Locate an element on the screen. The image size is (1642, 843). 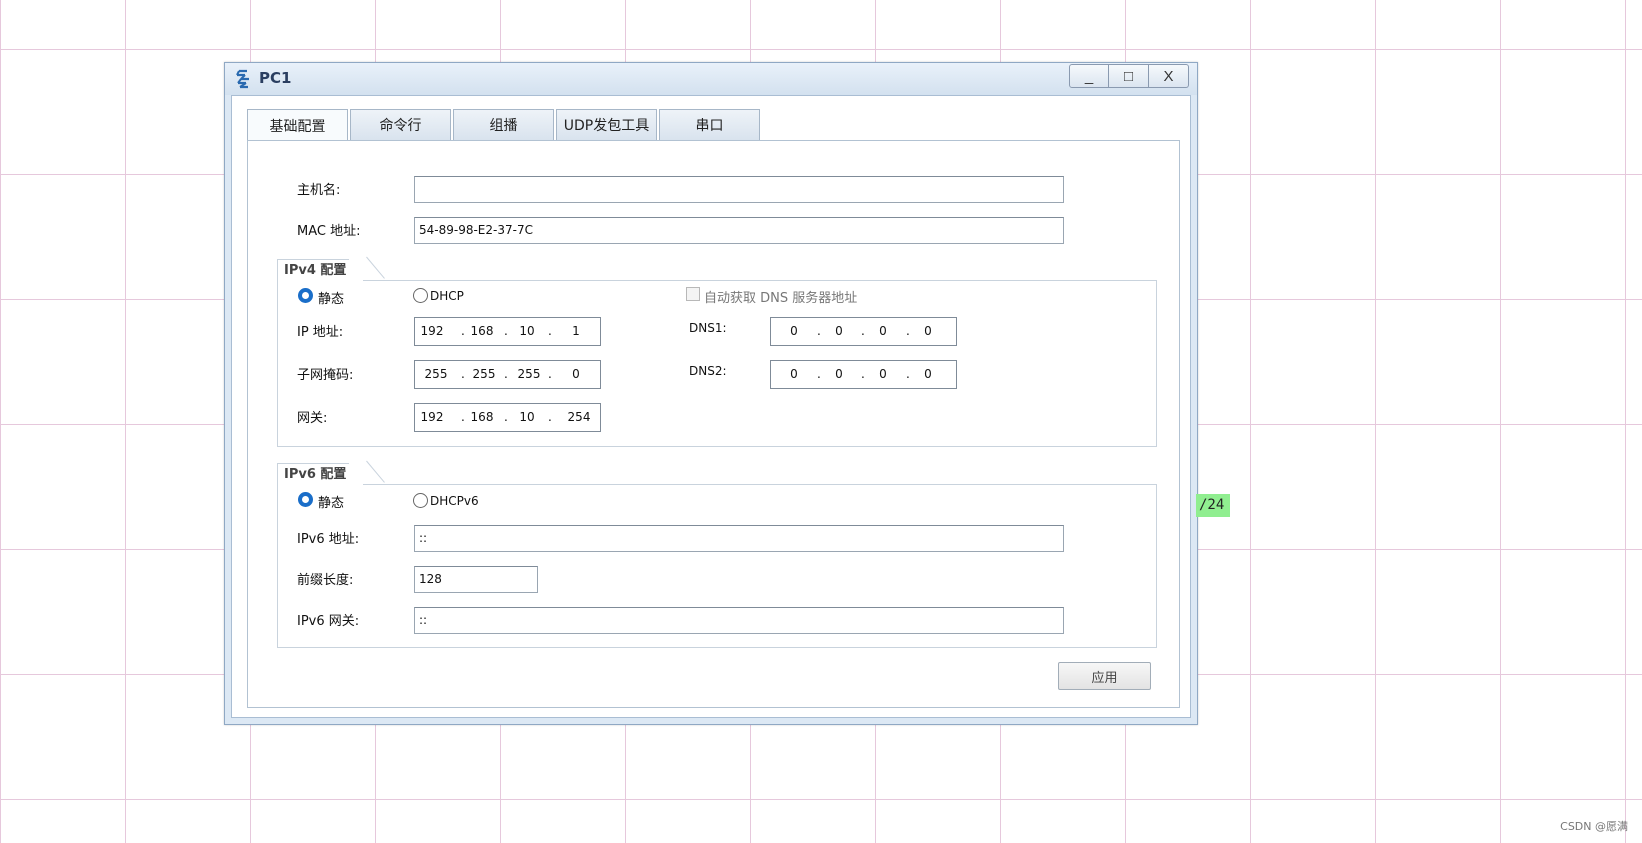
subnet-mask-field: 255. 255. 255. 0 is located at coordinates (507, 374).